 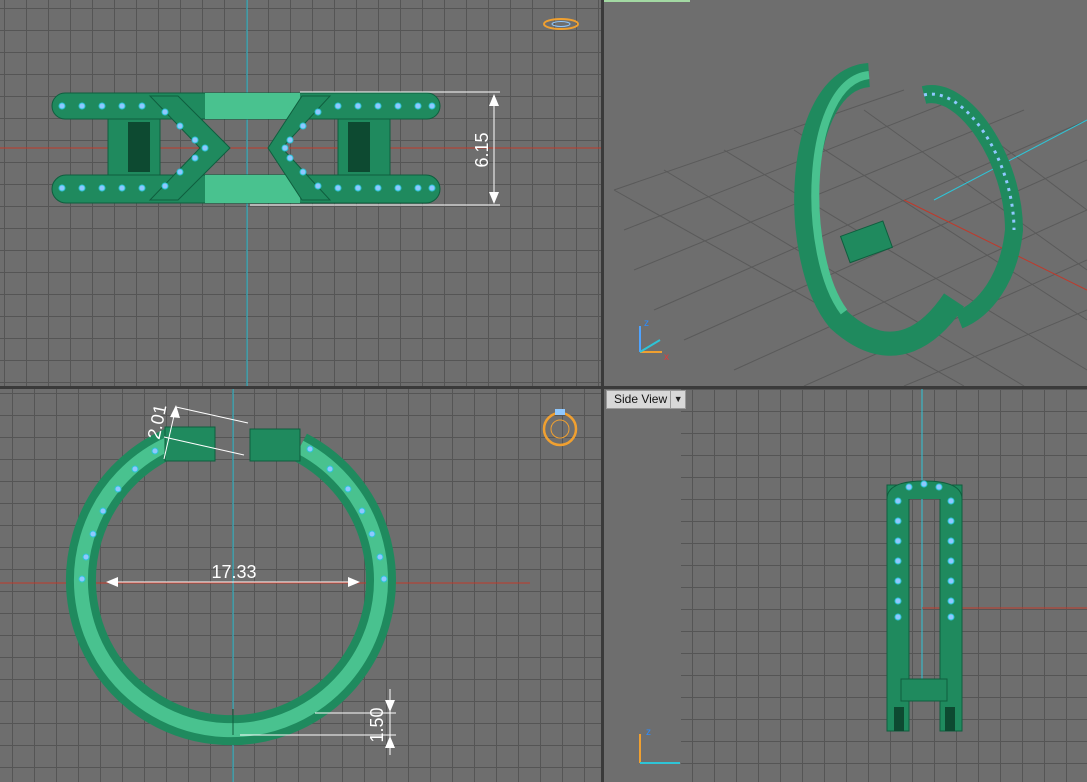 What do you see at coordinates (233, 572) in the screenshot?
I see `dimension-diameter-label: 17.33` at bounding box center [233, 572].